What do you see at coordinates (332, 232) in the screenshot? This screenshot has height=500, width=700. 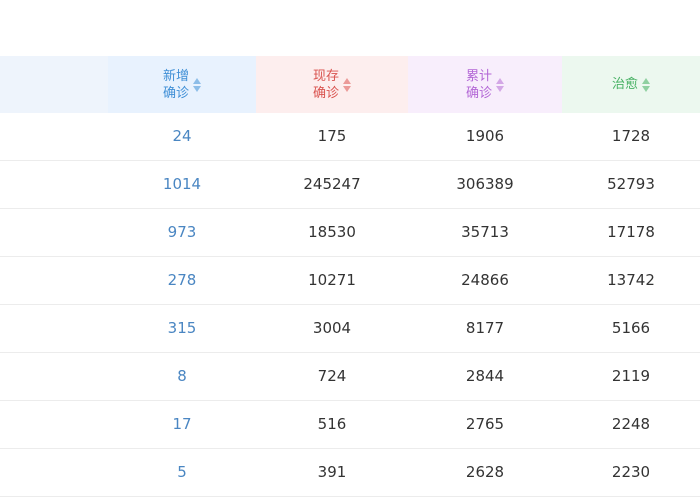 I see `cell-existing-confirmed: 18530` at bounding box center [332, 232].